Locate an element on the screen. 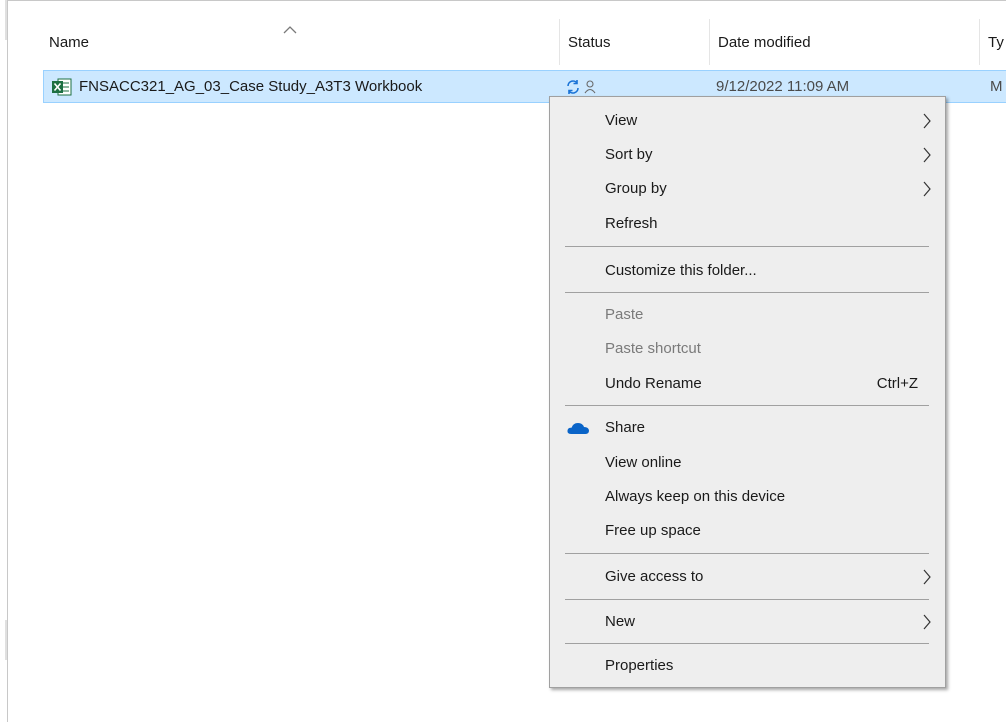 The image size is (1006, 722). menu-item-share: Share is located at coordinates (747, 427).